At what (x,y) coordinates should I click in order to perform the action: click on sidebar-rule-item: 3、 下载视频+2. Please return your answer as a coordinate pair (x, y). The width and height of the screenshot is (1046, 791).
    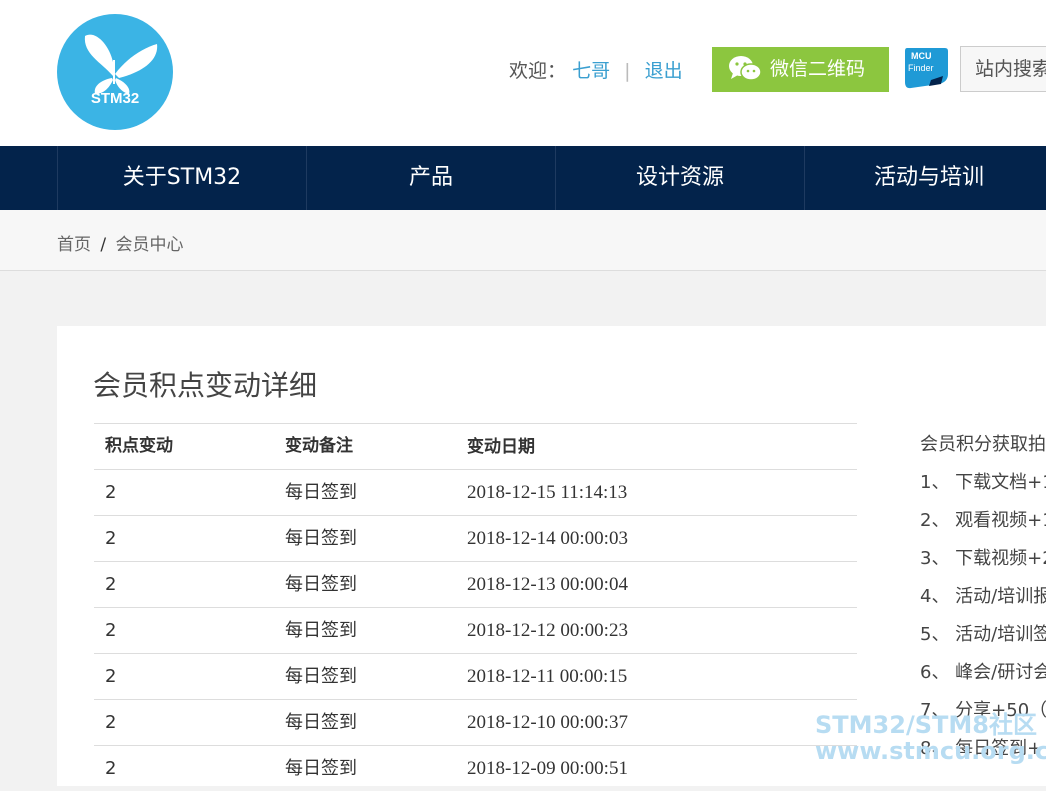
    Looking at the image, I should click on (983, 558).